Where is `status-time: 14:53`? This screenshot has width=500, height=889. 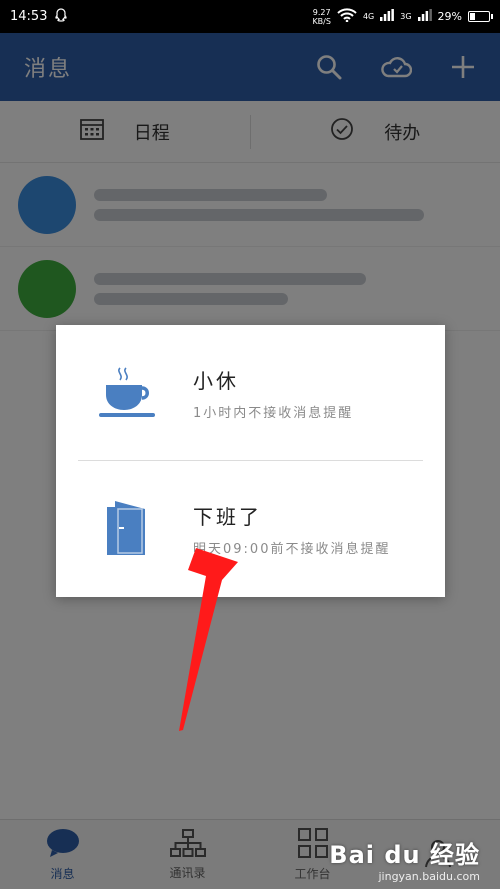 status-time: 14:53 is located at coordinates (29, 16).